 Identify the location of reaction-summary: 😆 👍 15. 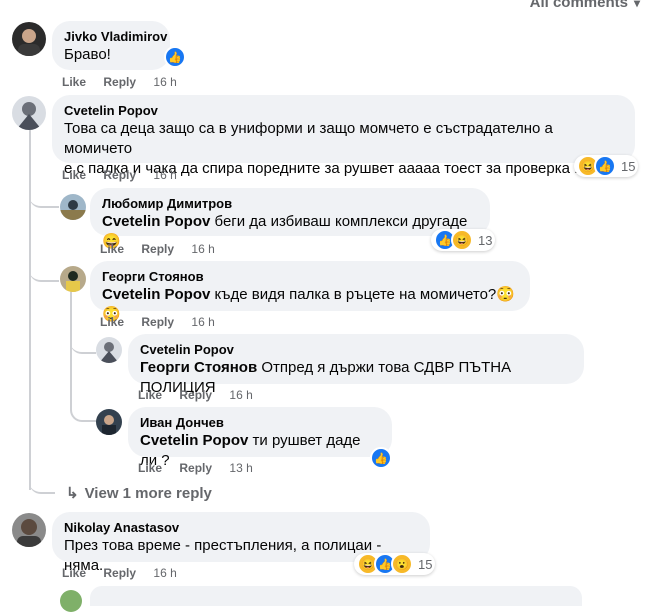
(606, 166).